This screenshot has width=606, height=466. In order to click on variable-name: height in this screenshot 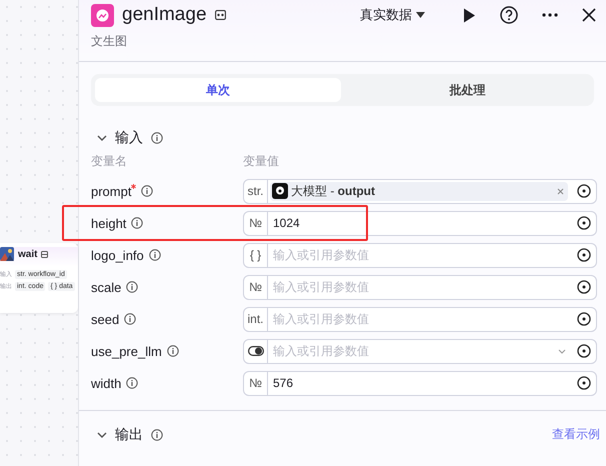, I will do `click(108, 223)`.